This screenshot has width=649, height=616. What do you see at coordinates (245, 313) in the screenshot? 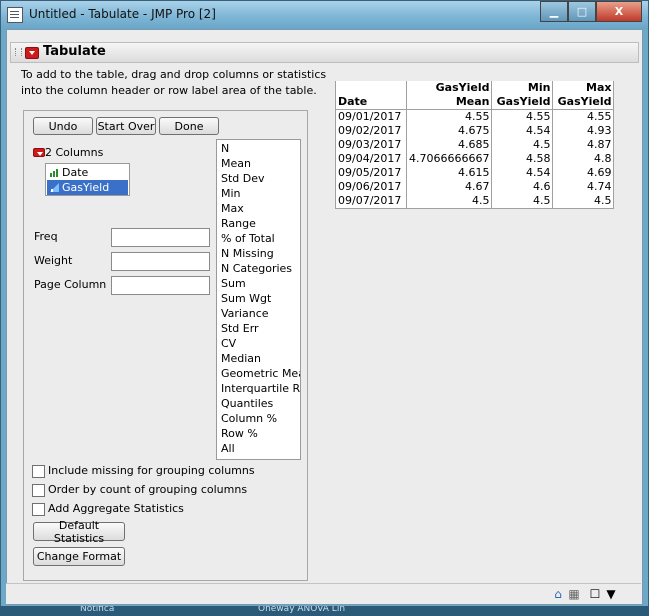
I see `stat-item: Variance` at bounding box center [245, 313].